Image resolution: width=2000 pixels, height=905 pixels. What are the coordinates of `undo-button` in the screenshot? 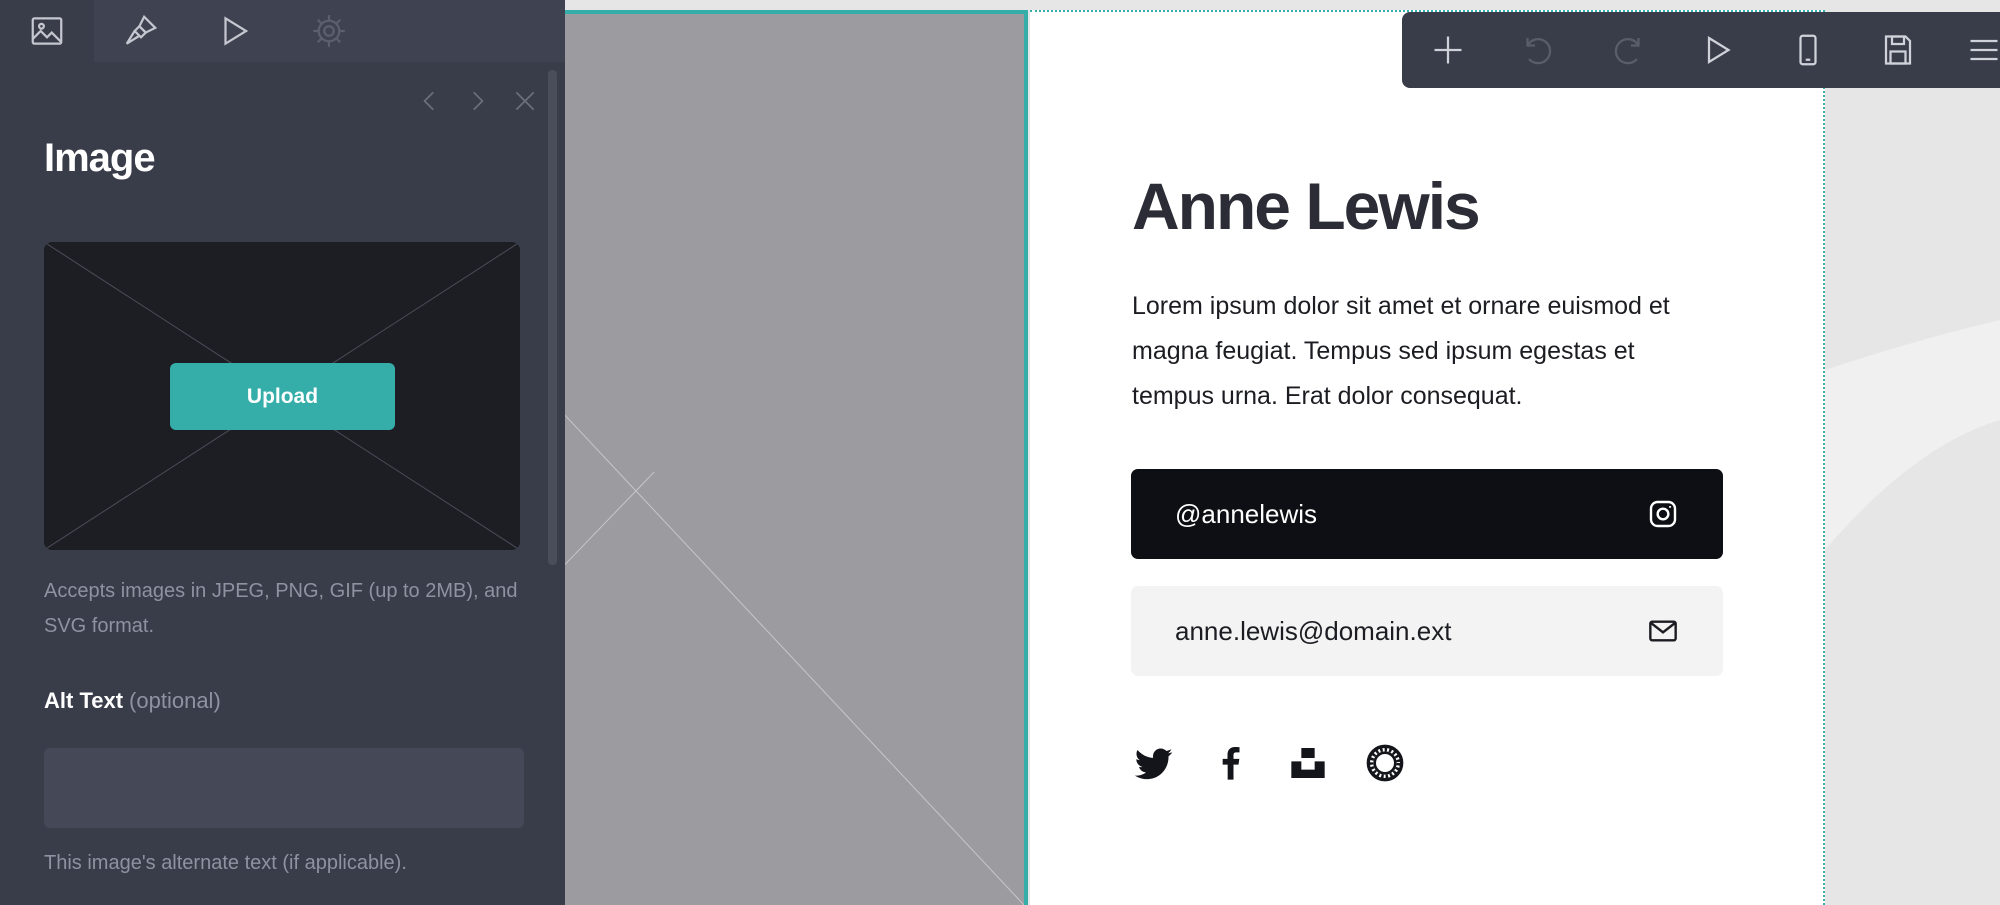 It's located at (1538, 50).